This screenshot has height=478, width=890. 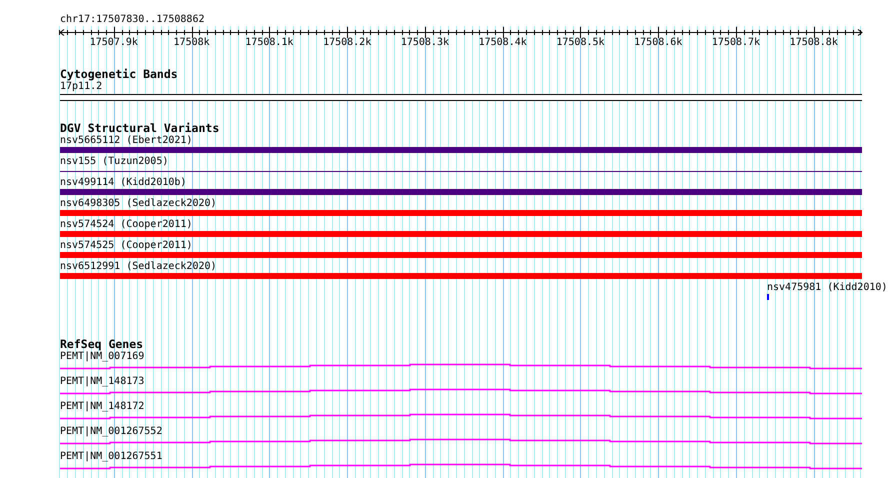 What do you see at coordinates (138, 204) in the screenshot?
I see `variant-label: nsv6498305 (Sedlazeck2020)` at bounding box center [138, 204].